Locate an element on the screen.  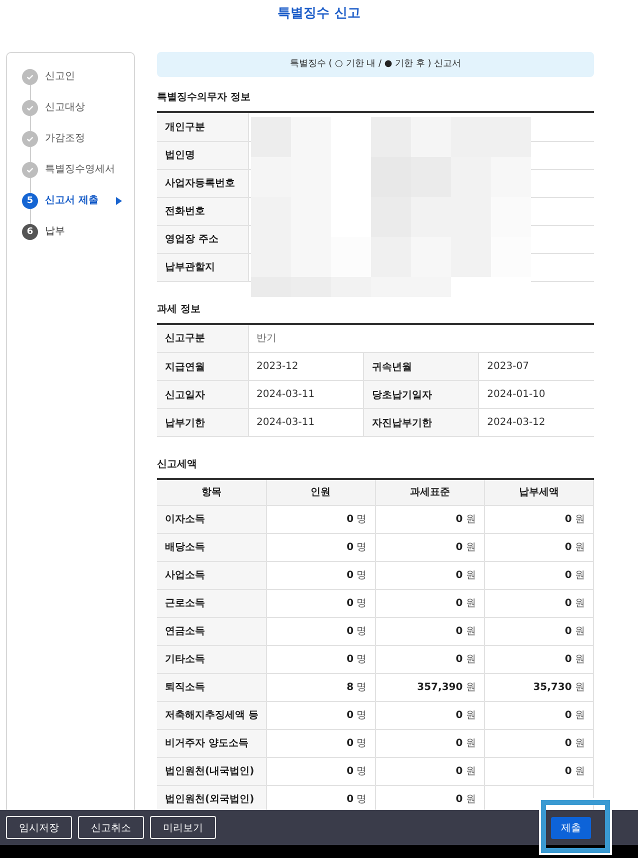
table-cell: 저축해지추징세액 등 is located at coordinates (211, 715).